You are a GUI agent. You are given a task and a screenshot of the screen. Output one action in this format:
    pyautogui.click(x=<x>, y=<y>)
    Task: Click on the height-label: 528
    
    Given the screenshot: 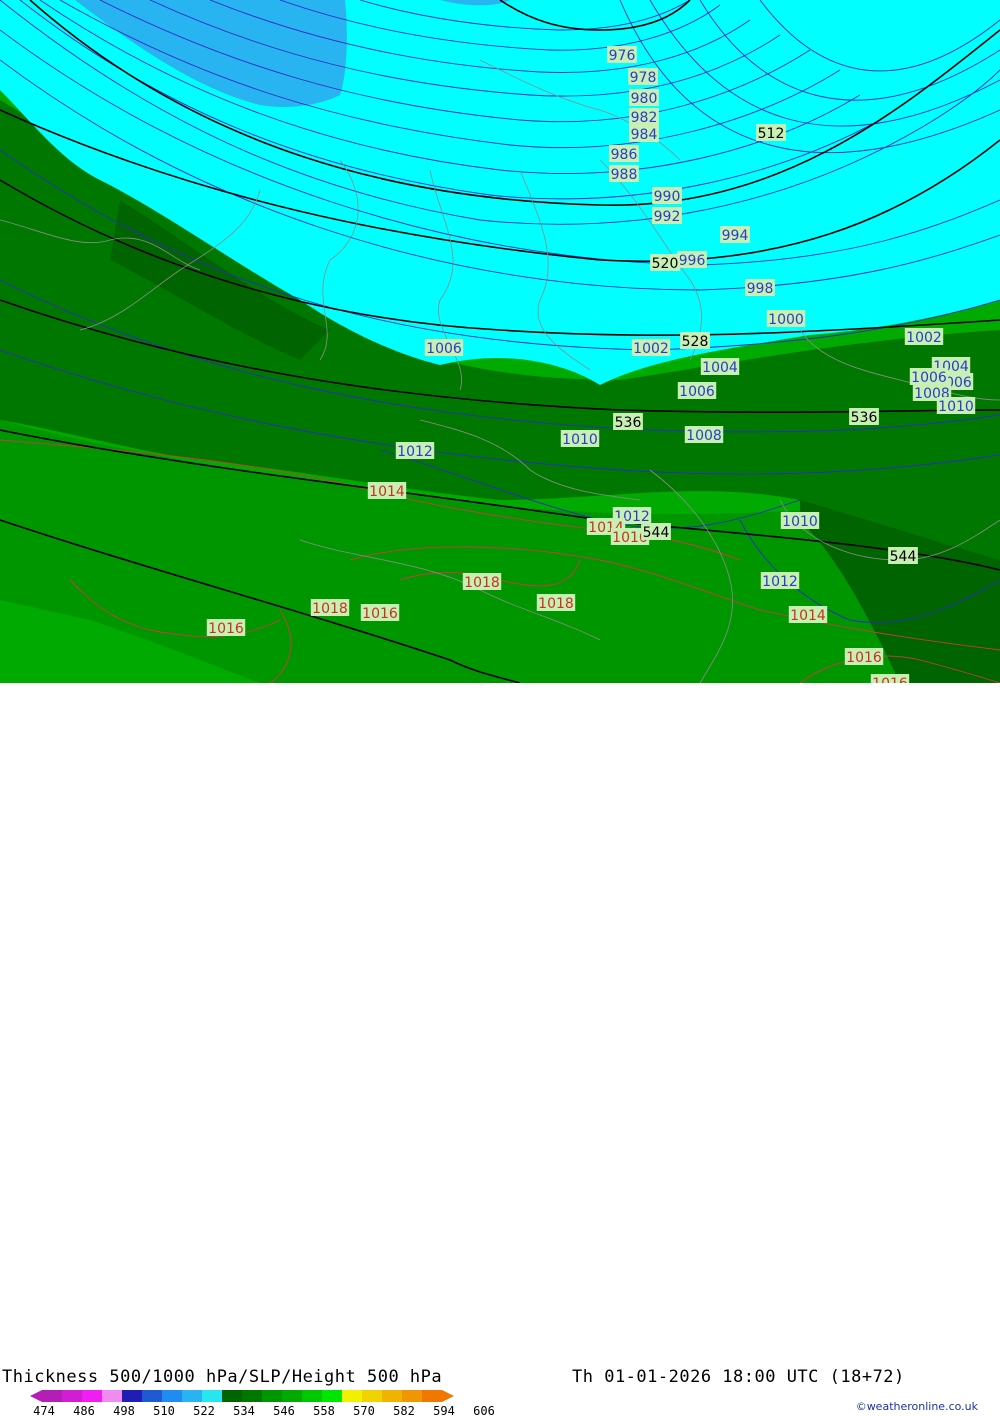 What is the action you would take?
    pyautogui.click(x=695, y=342)
    